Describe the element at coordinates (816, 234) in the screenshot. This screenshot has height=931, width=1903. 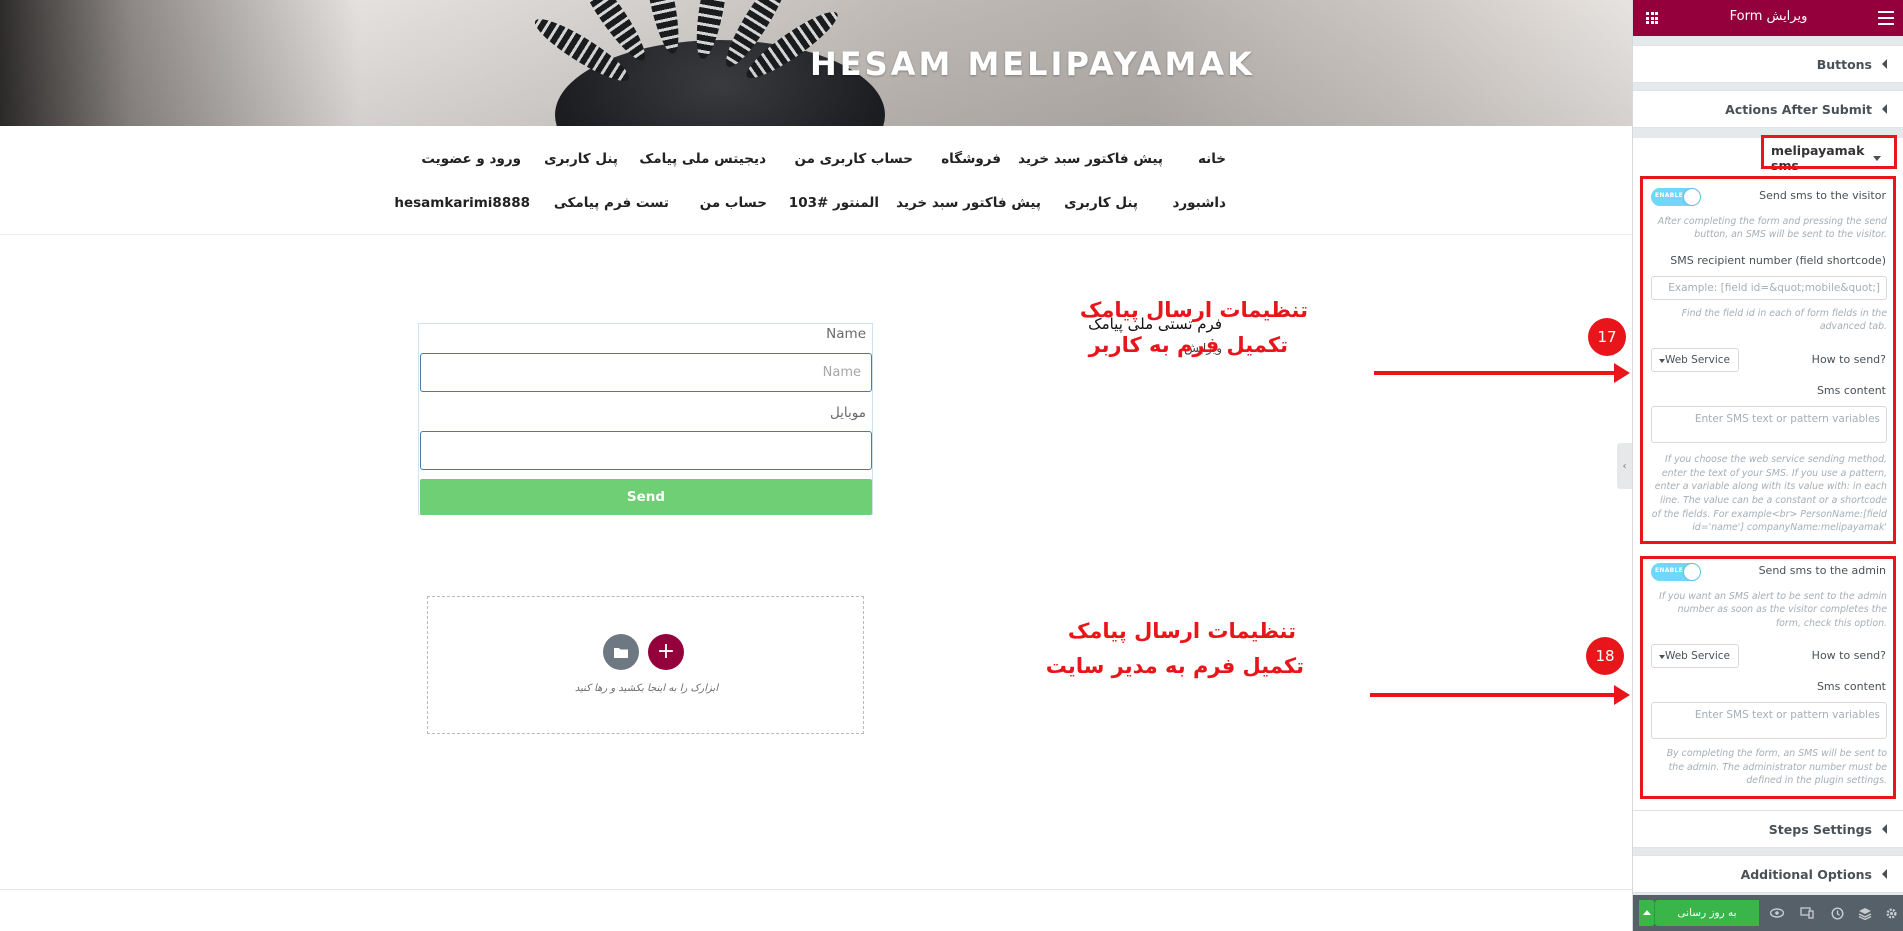
I see `nav-divider` at that location.